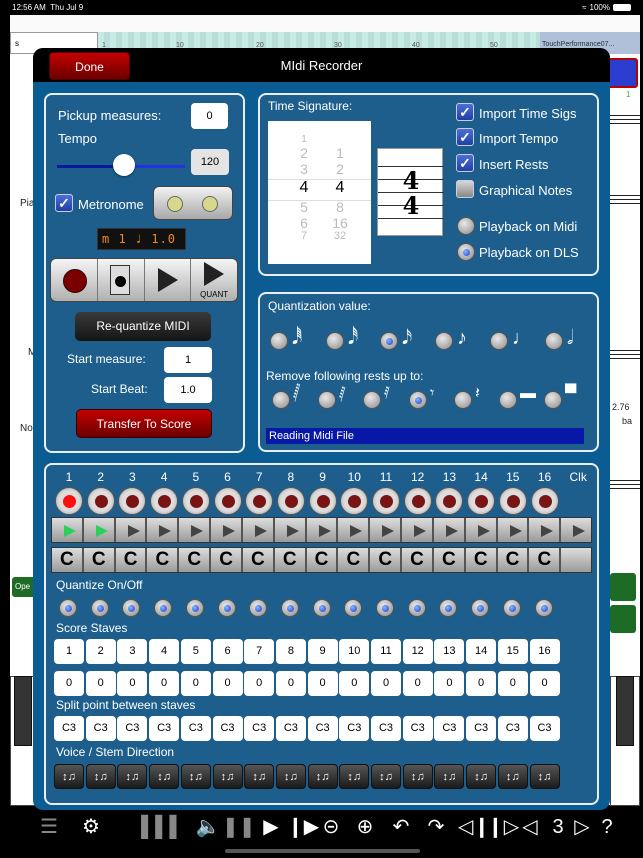 This screenshot has height=858, width=643. I want to click on play-quantized-button: QUANT, so click(214, 280).